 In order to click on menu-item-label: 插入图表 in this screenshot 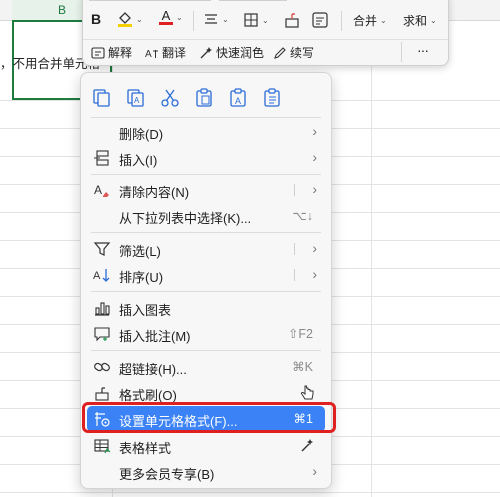, I will do `click(145, 310)`.